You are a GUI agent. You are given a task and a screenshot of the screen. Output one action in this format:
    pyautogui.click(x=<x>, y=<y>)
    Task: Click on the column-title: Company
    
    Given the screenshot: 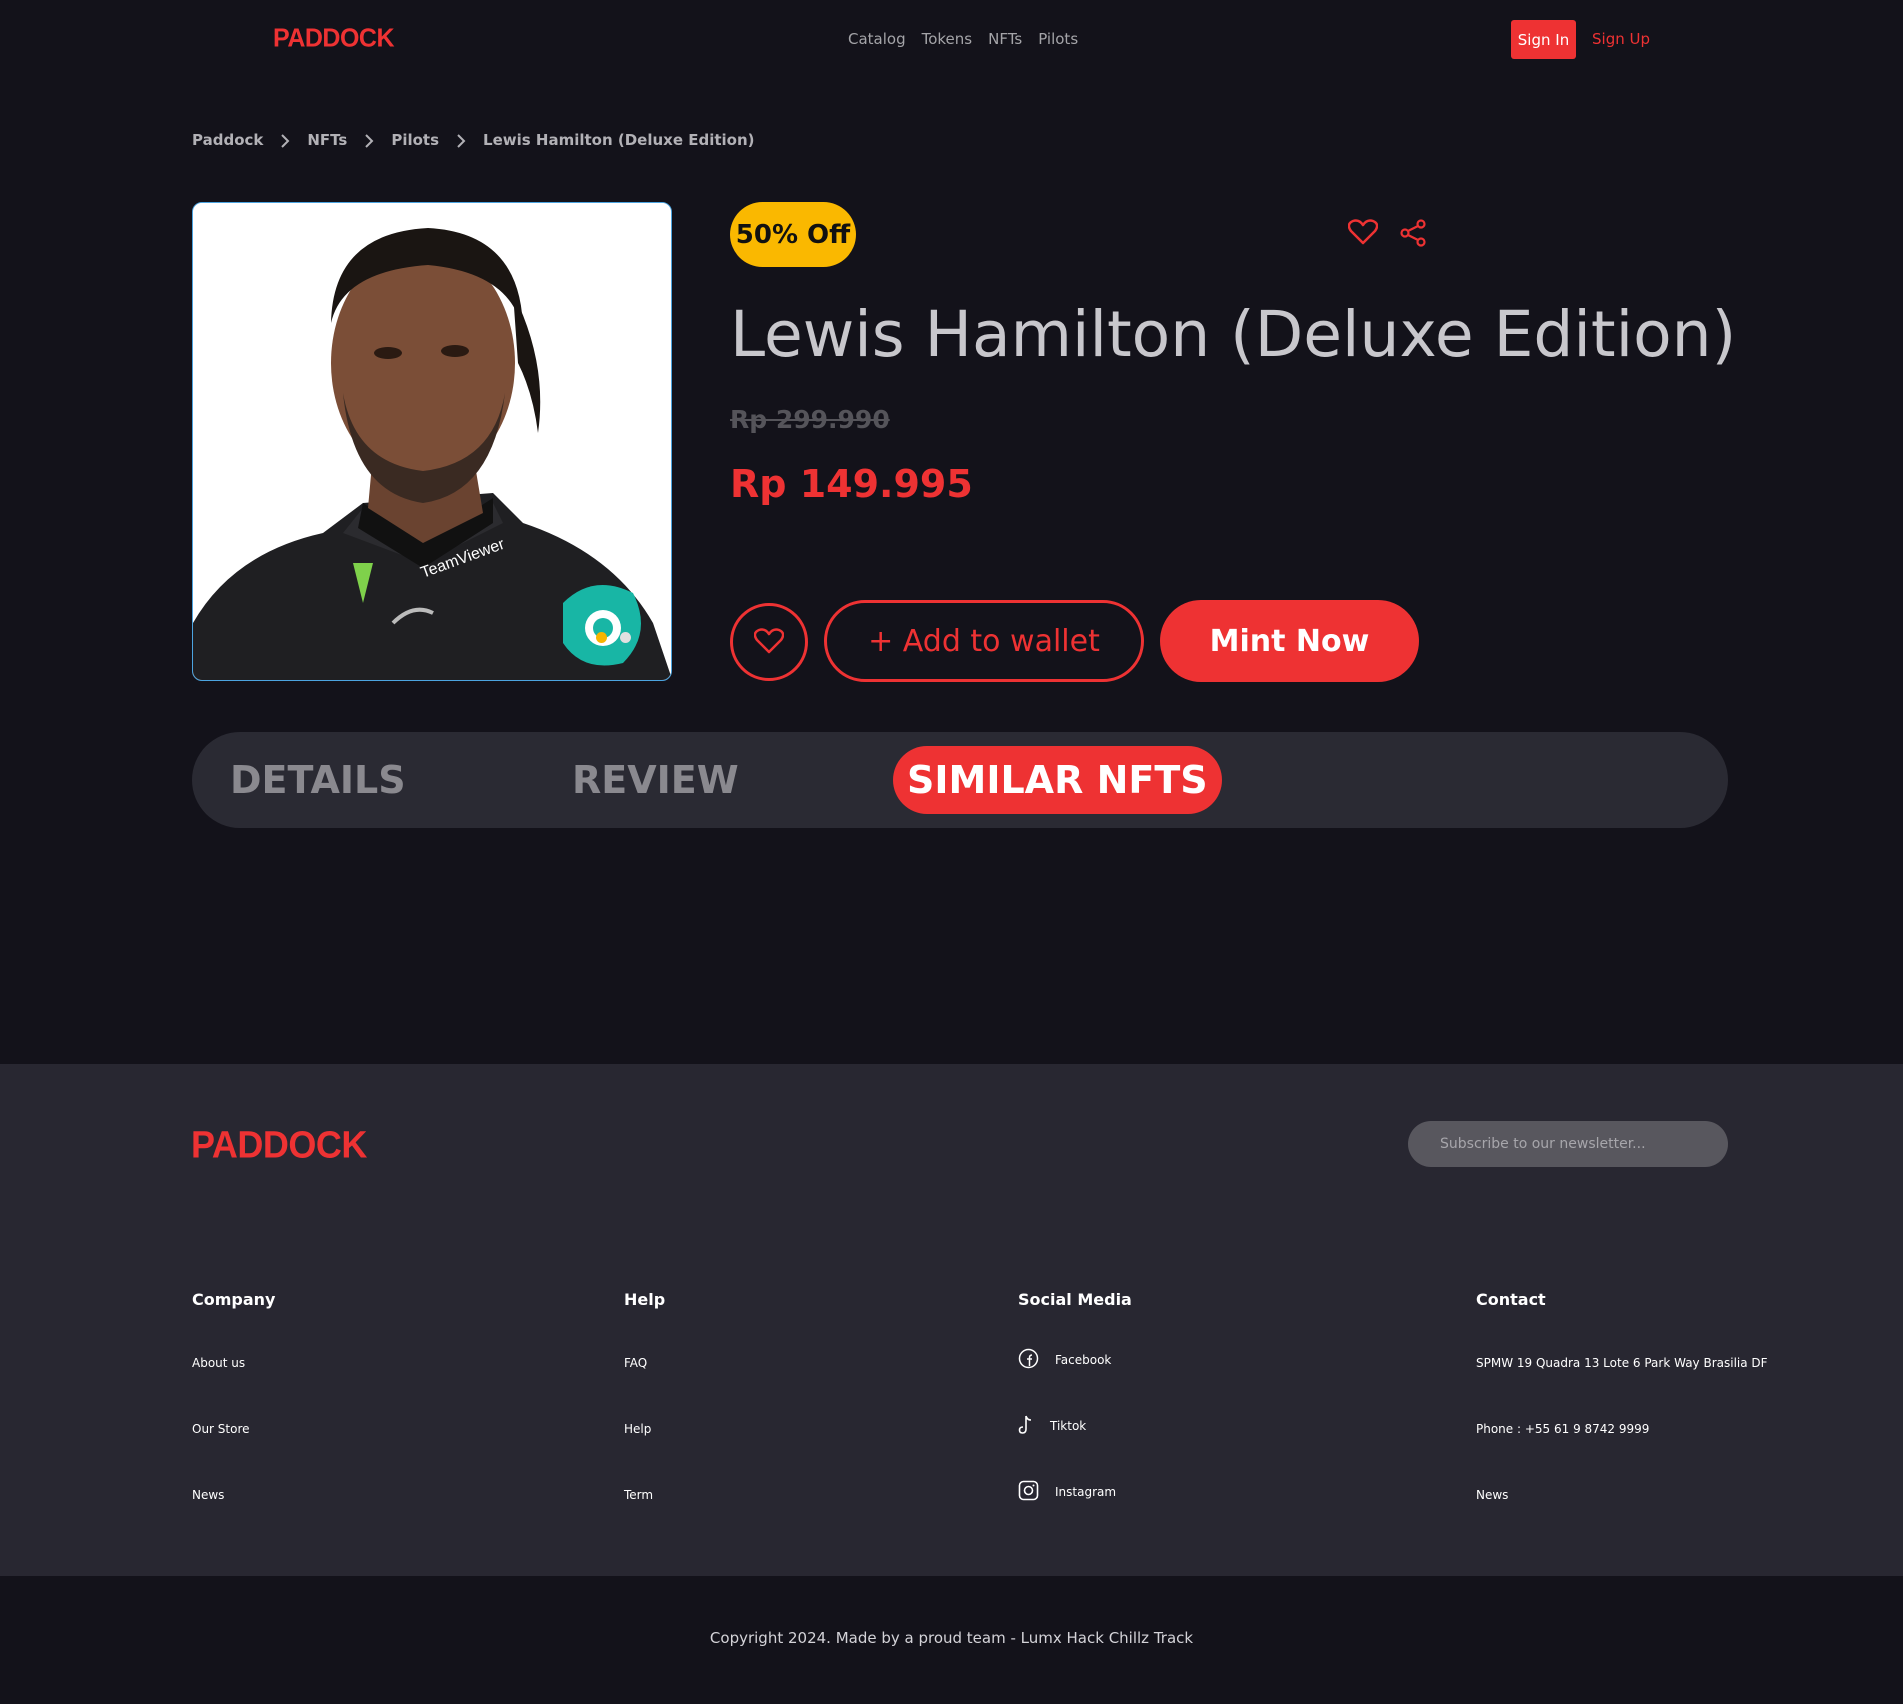 What is the action you would take?
    pyautogui.click(x=234, y=1299)
    